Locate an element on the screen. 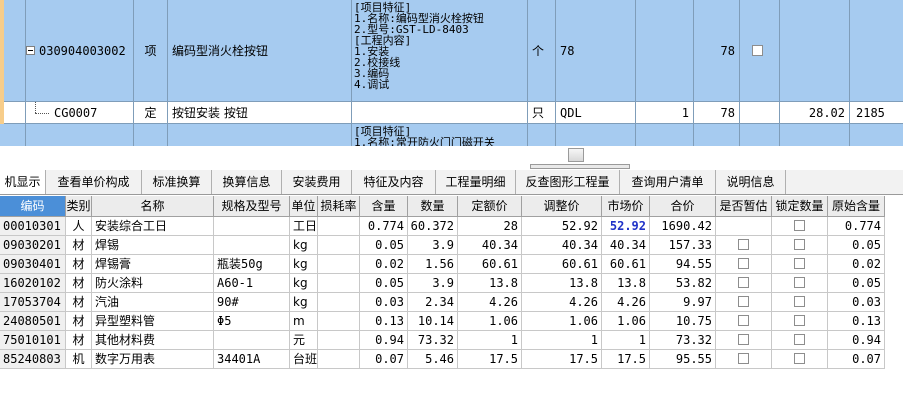 Image resolution: width=903 pixels, height=408 pixels. cell-original-content: 0.05 is located at coordinates (856, 245).